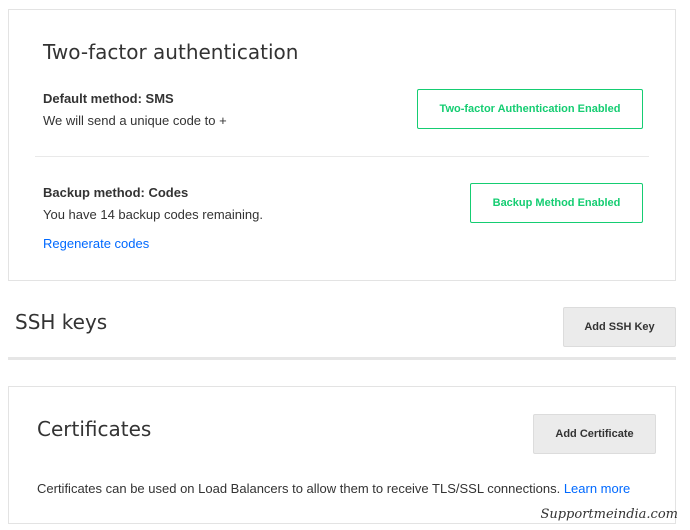  What do you see at coordinates (597, 488) in the screenshot?
I see `learn-more-link: Learn more` at bounding box center [597, 488].